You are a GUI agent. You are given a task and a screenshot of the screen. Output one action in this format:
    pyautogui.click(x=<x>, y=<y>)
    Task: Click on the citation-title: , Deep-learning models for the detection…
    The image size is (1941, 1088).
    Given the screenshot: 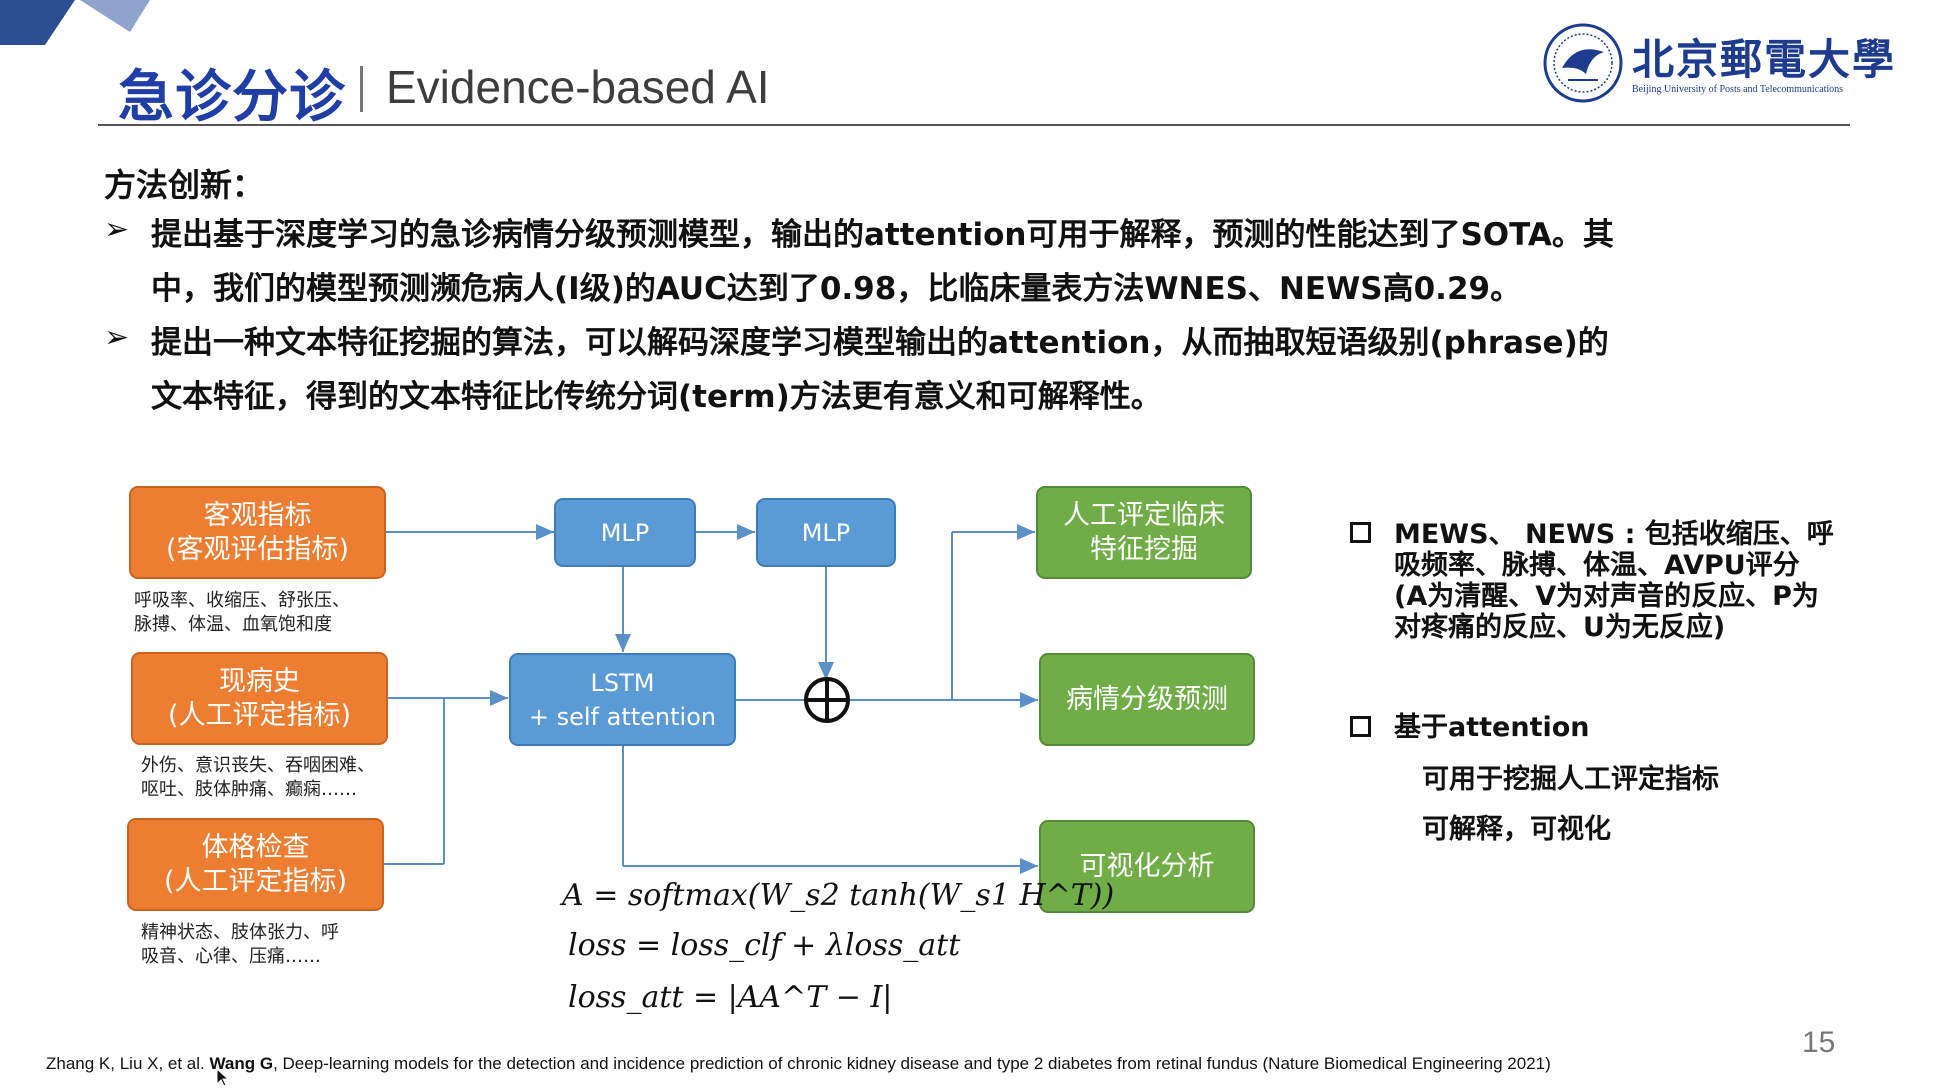 What is the action you would take?
    pyautogui.click(x=912, y=1063)
    